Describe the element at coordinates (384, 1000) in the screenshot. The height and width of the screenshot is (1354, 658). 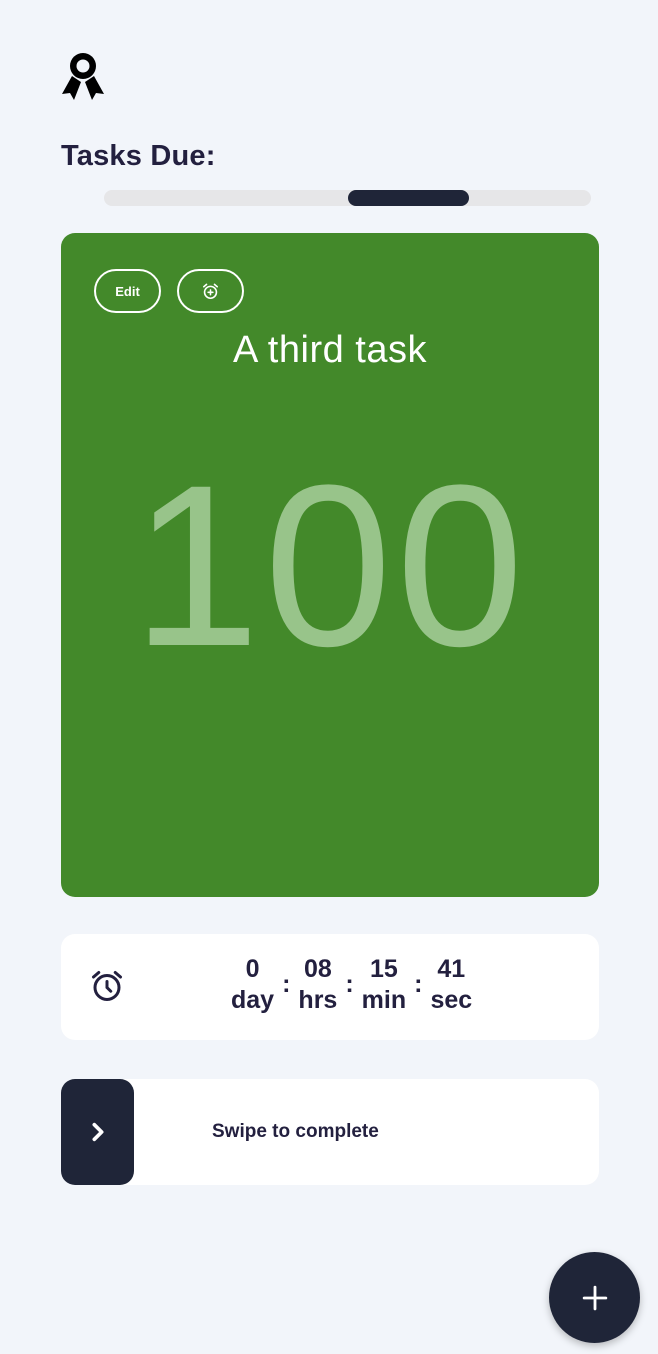
I see `countdown-minutes-unit: min` at that location.